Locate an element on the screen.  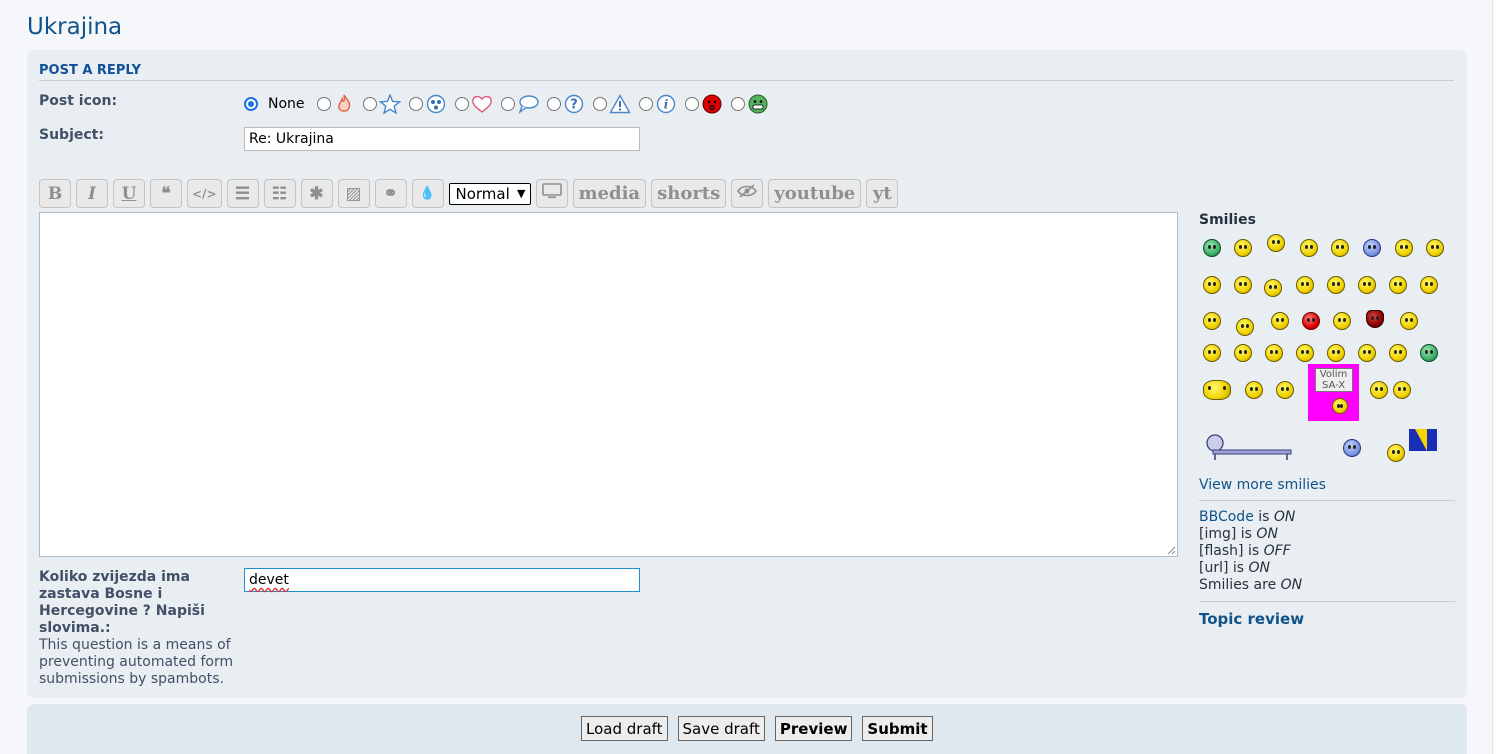
post-icon-label: Post icon: is located at coordinates (78, 101).